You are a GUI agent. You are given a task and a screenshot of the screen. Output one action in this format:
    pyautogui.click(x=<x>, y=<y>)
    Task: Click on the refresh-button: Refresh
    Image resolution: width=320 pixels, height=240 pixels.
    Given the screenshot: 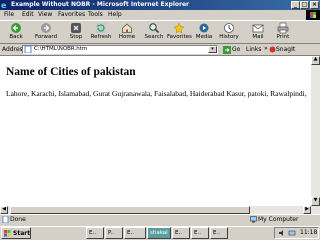 What is the action you would take?
    pyautogui.click(x=101, y=32)
    